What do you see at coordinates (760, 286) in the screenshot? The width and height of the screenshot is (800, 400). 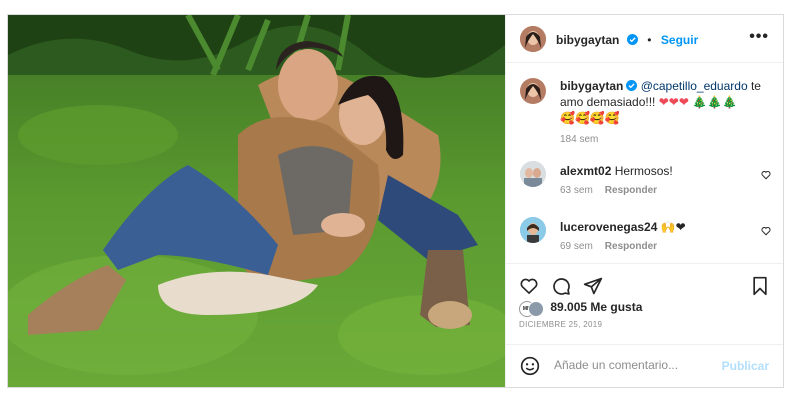 I see `save-bookmark-icon` at bounding box center [760, 286].